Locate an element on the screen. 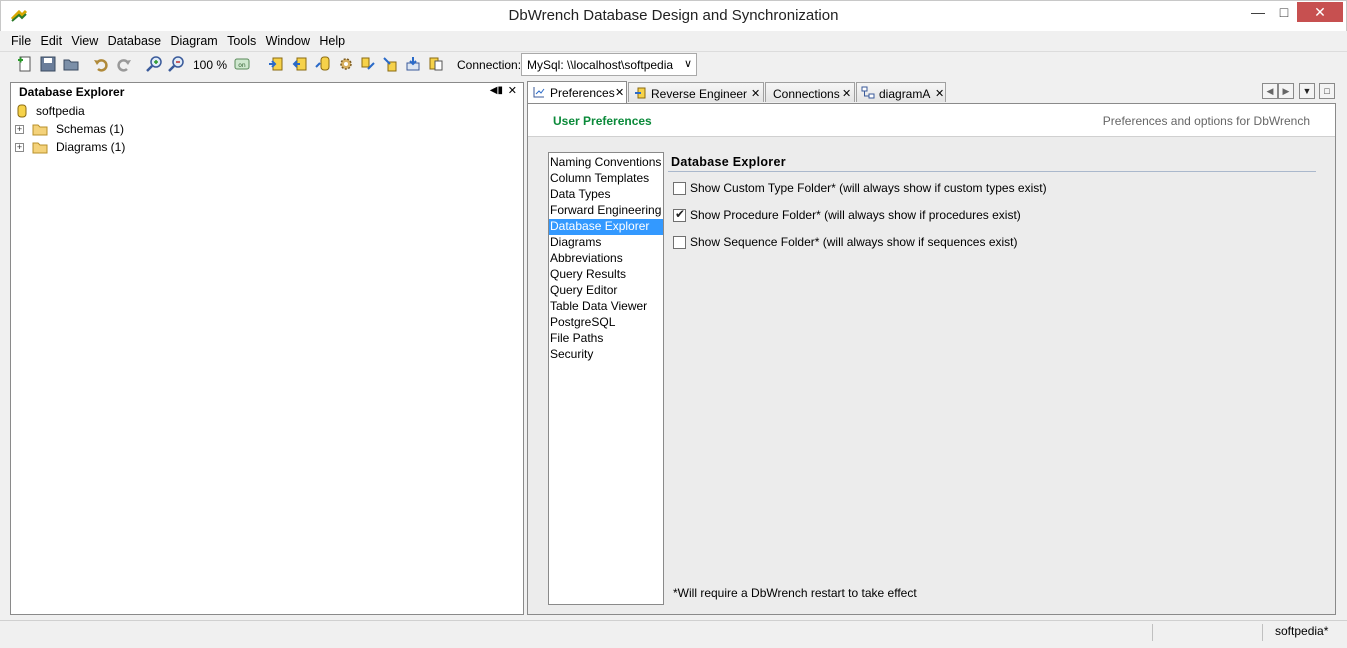  tree-item-schemas: + Schemas (1) is located at coordinates (115, 130).